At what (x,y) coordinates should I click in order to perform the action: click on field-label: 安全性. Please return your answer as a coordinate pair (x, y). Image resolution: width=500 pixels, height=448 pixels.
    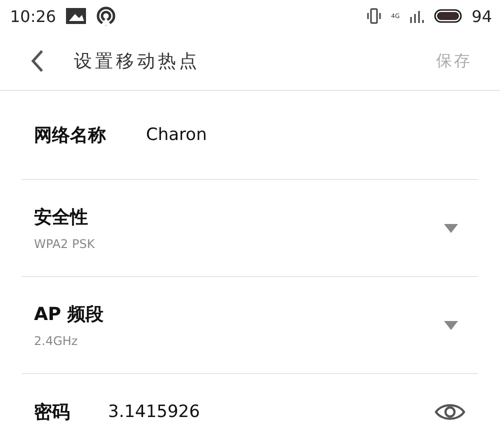
    Looking at the image, I should click on (61, 217).